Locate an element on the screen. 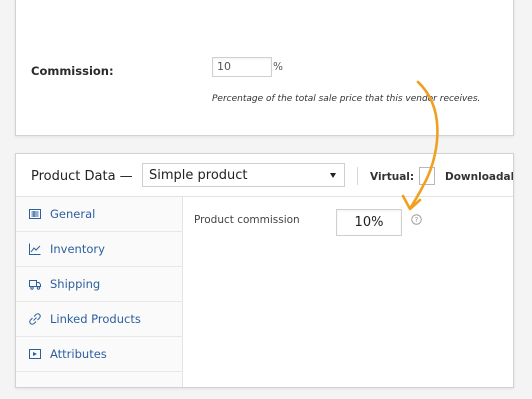  attributes-icon is located at coordinates (35, 354).